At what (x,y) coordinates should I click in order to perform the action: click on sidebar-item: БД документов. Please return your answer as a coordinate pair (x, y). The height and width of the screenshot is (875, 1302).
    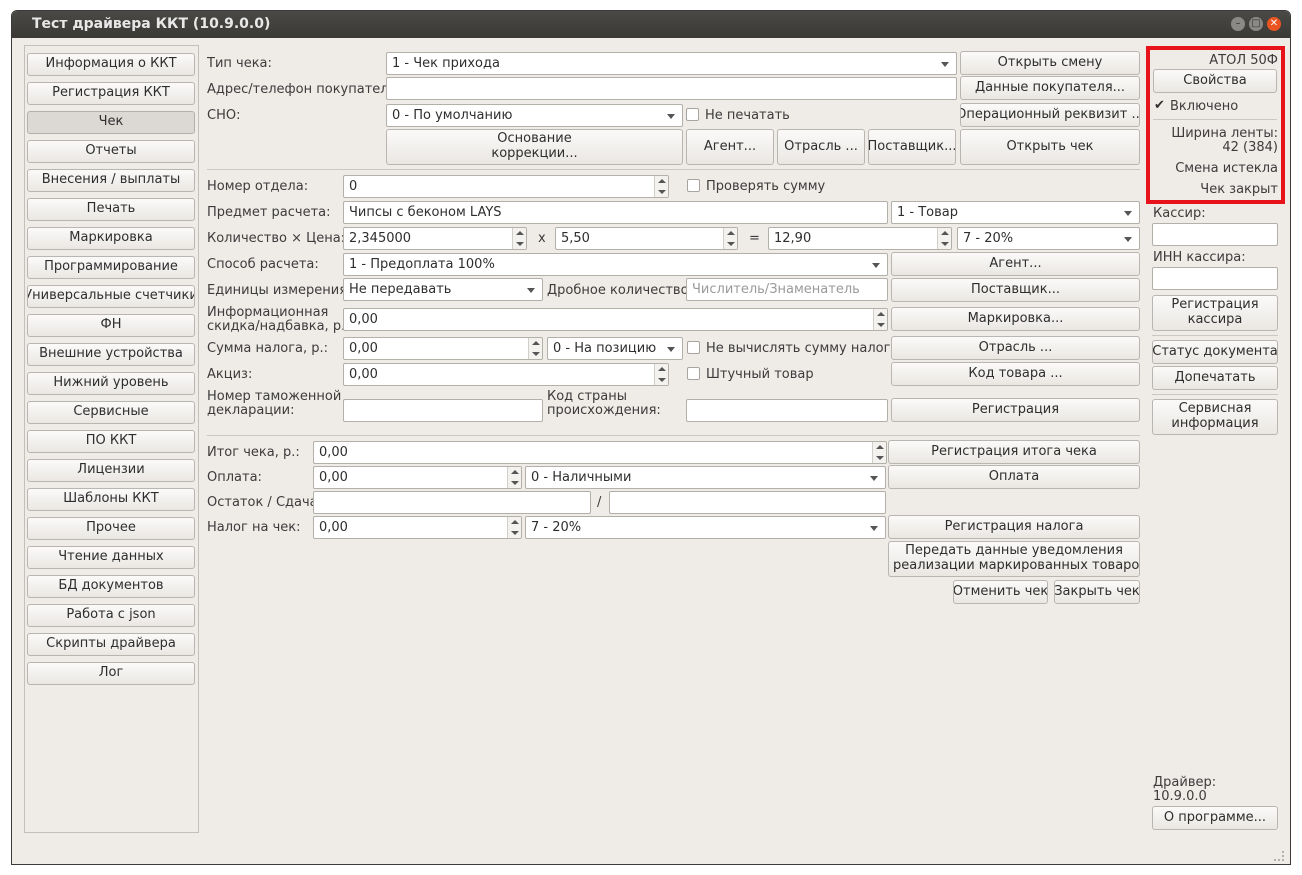
    Looking at the image, I should click on (111, 586).